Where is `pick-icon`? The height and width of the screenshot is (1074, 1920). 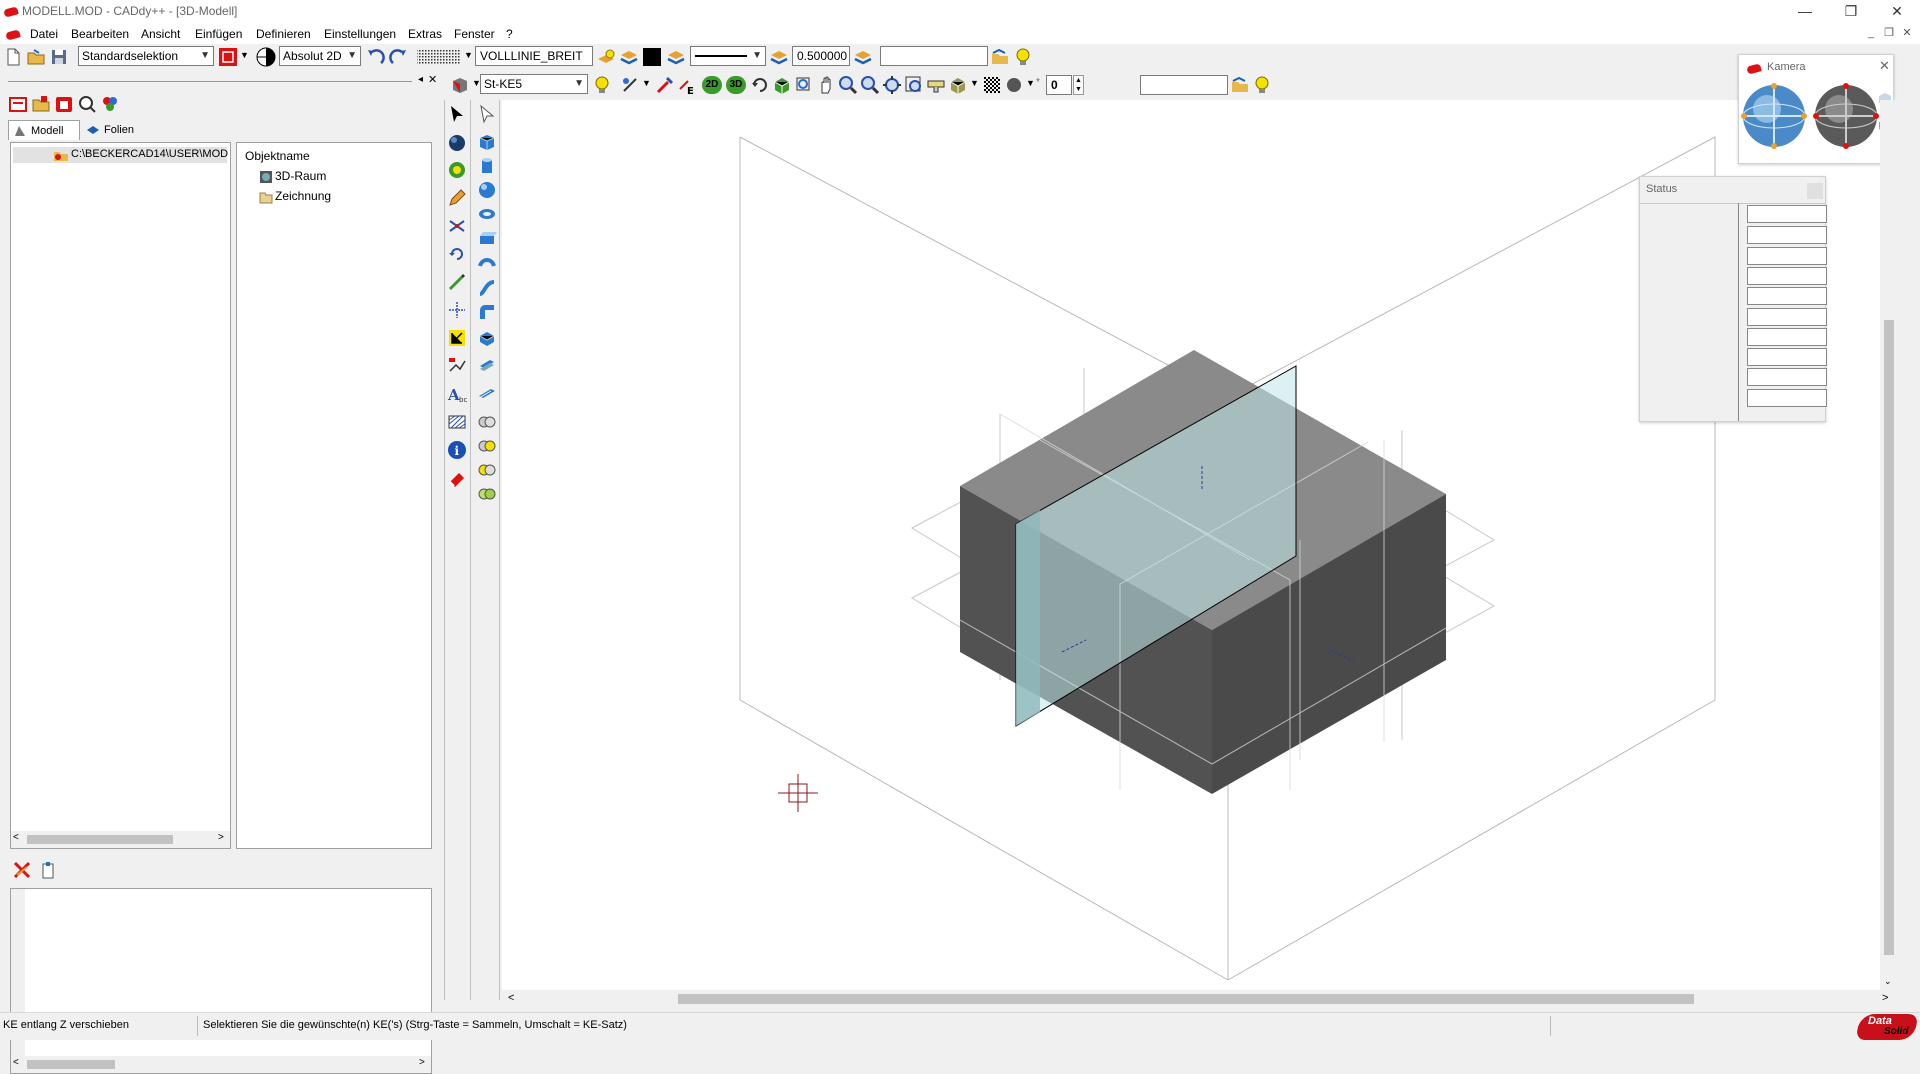
pick-icon is located at coordinates (665, 85).